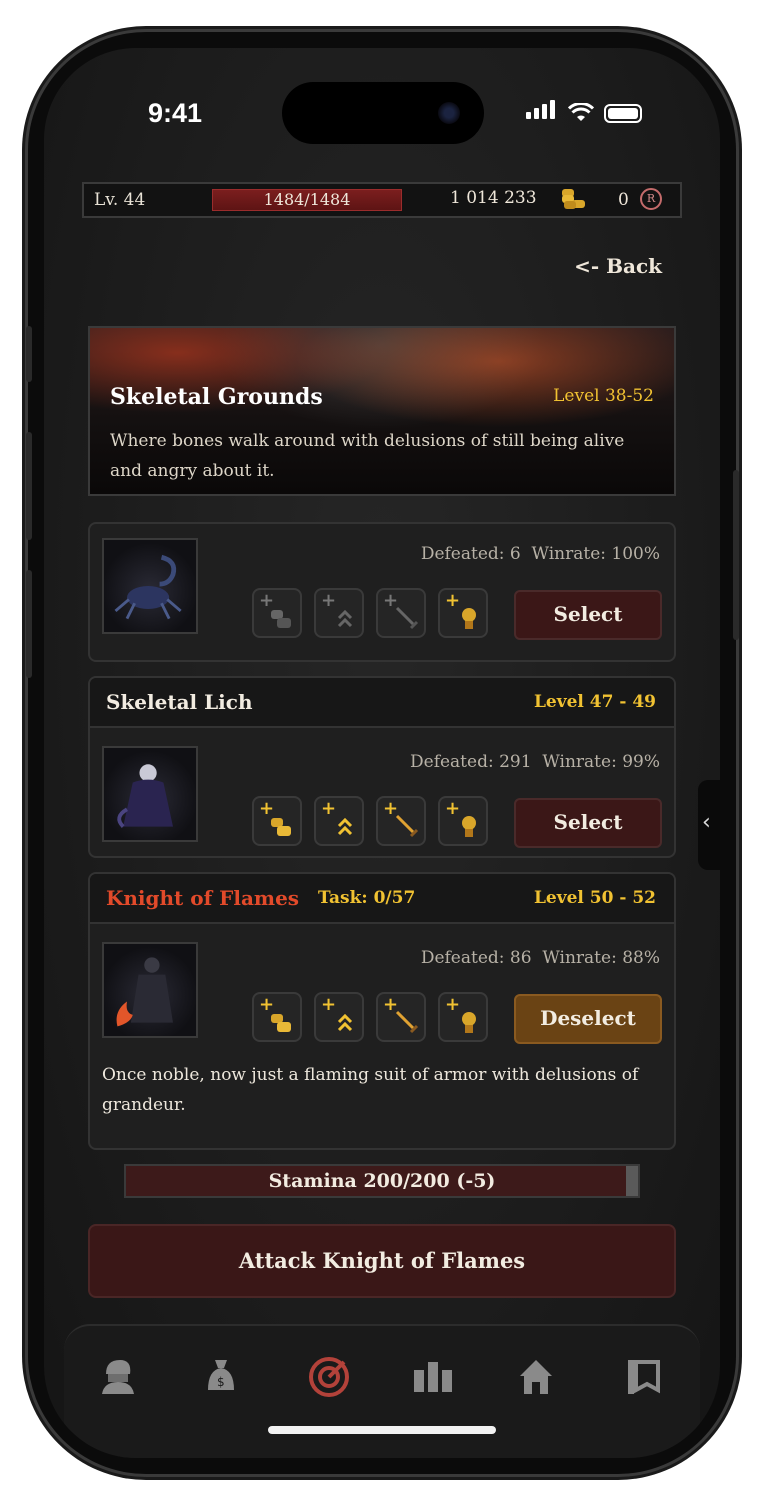 This screenshot has height=1508, width=765. I want to click on deselect-button: Deselect, so click(588, 1019).